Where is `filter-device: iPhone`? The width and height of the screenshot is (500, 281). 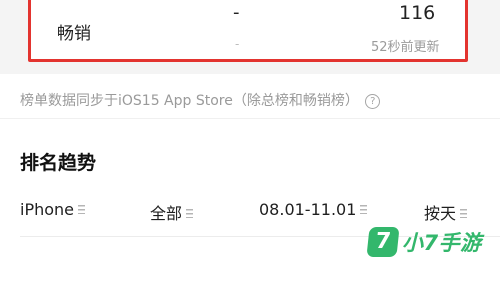
filter-device: iPhone is located at coordinates (53, 209).